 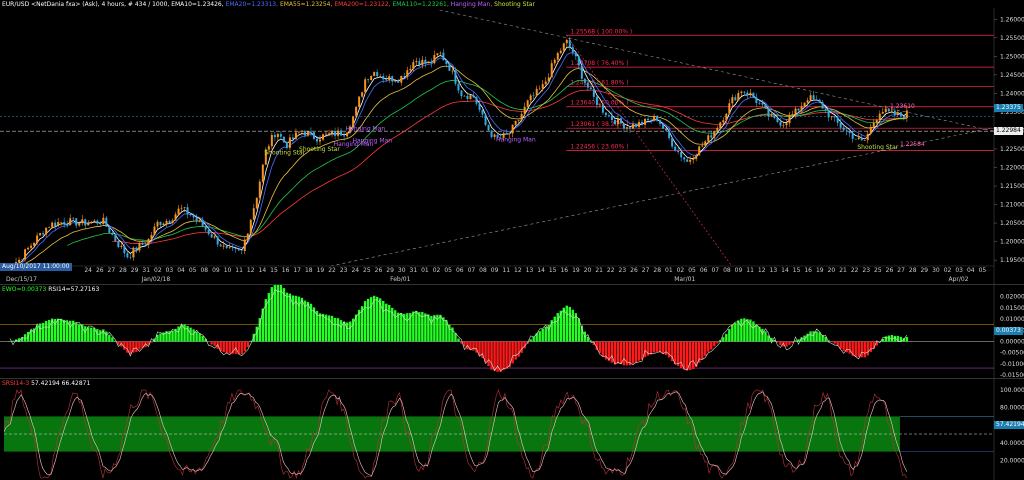 I want to click on day-tick-label: 16, so click(x=564, y=270).